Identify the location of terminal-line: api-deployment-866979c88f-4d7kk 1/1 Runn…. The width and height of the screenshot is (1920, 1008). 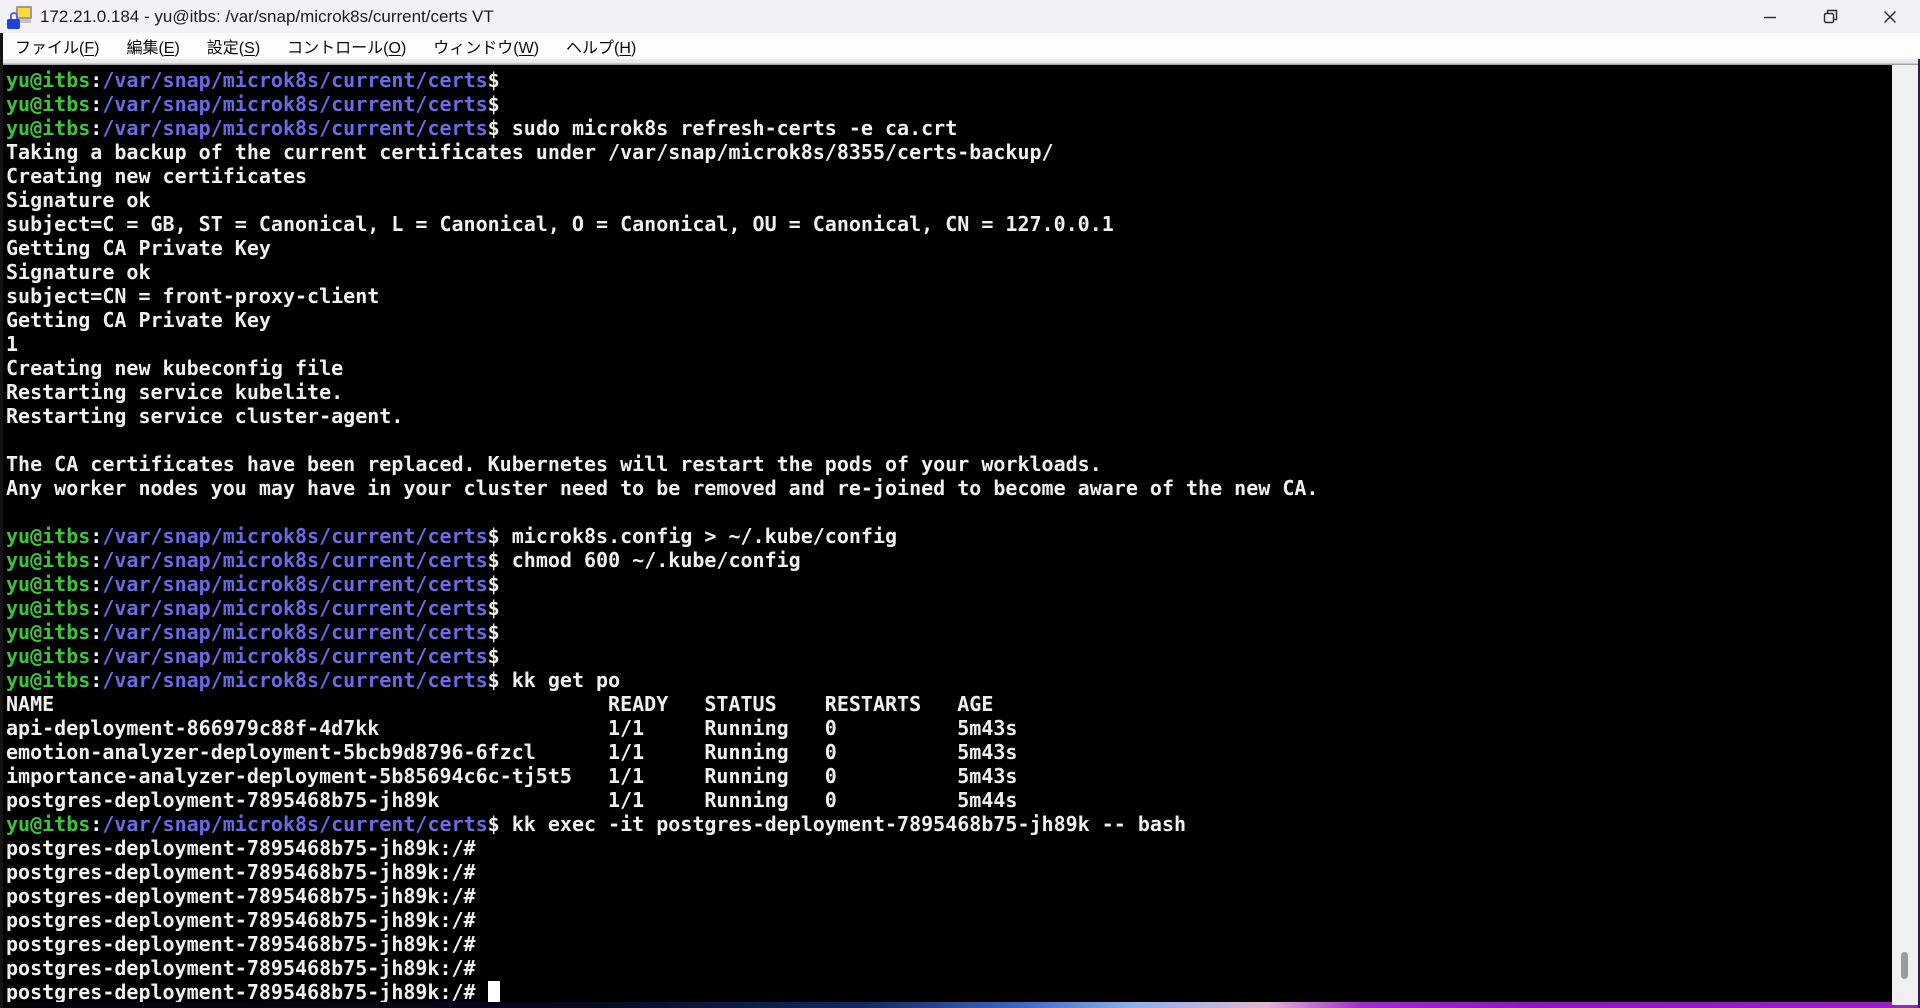
(512, 728).